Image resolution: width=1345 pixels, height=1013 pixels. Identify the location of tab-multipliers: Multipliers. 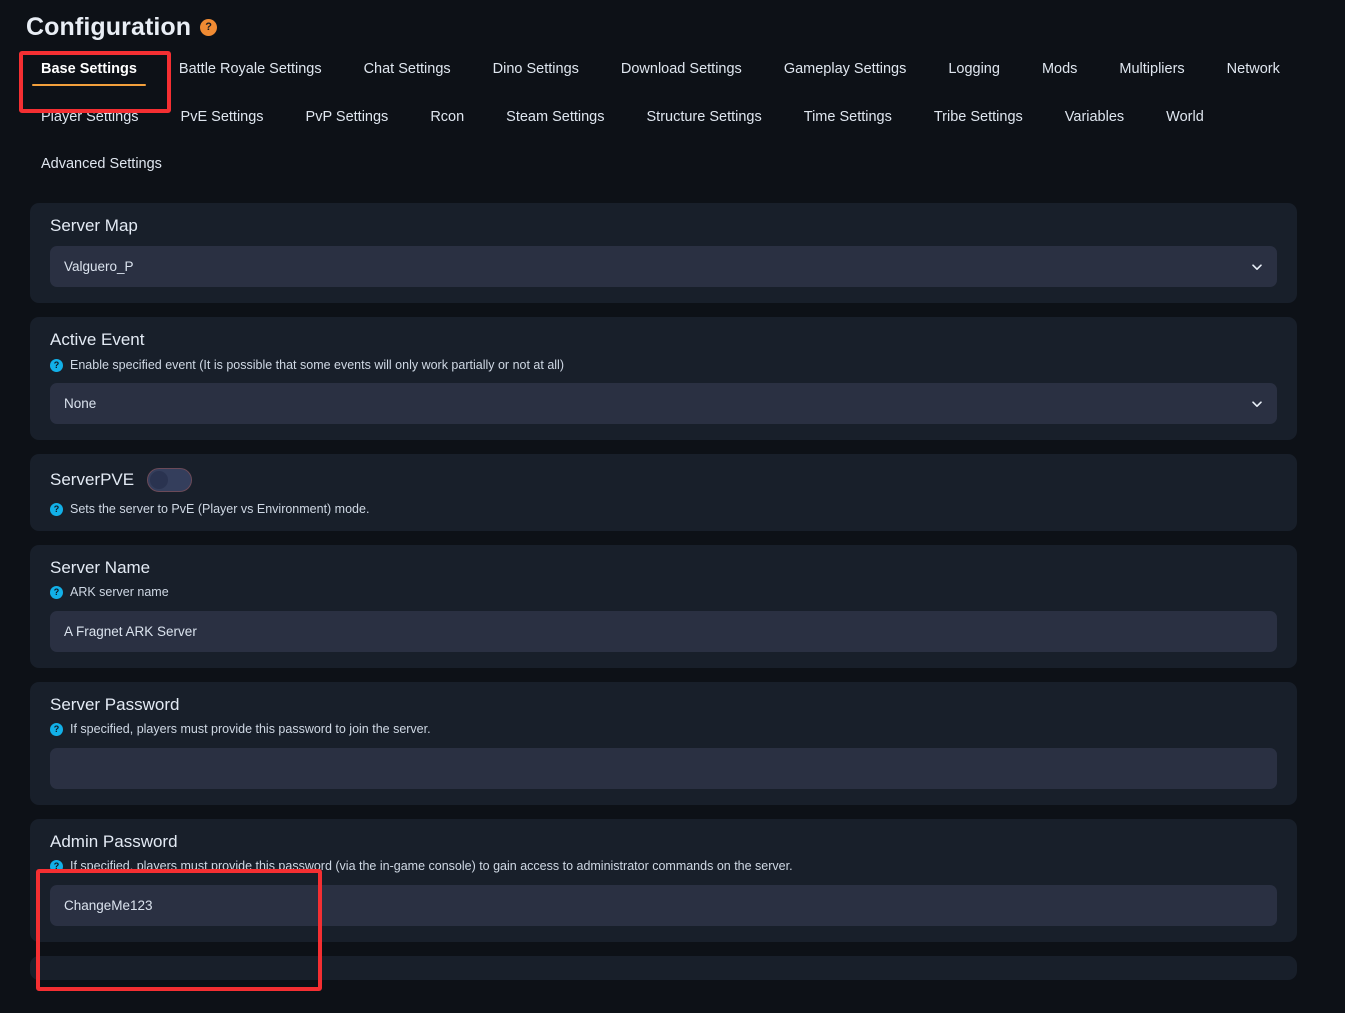
(1151, 70).